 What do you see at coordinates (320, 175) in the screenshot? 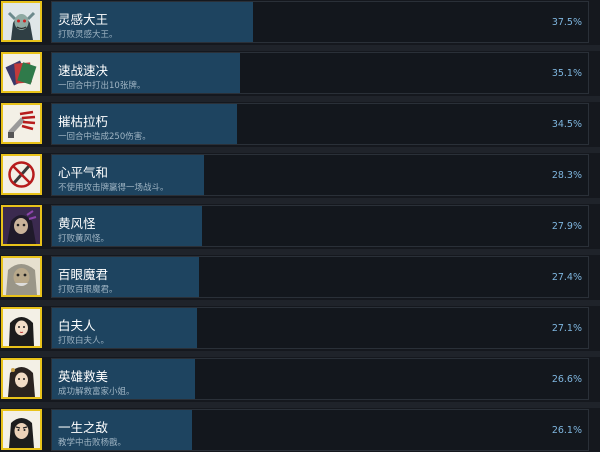
I see `progress-bar: 心平气和 不使用攻击牌赢得一场战斗。 28.3%` at bounding box center [320, 175].